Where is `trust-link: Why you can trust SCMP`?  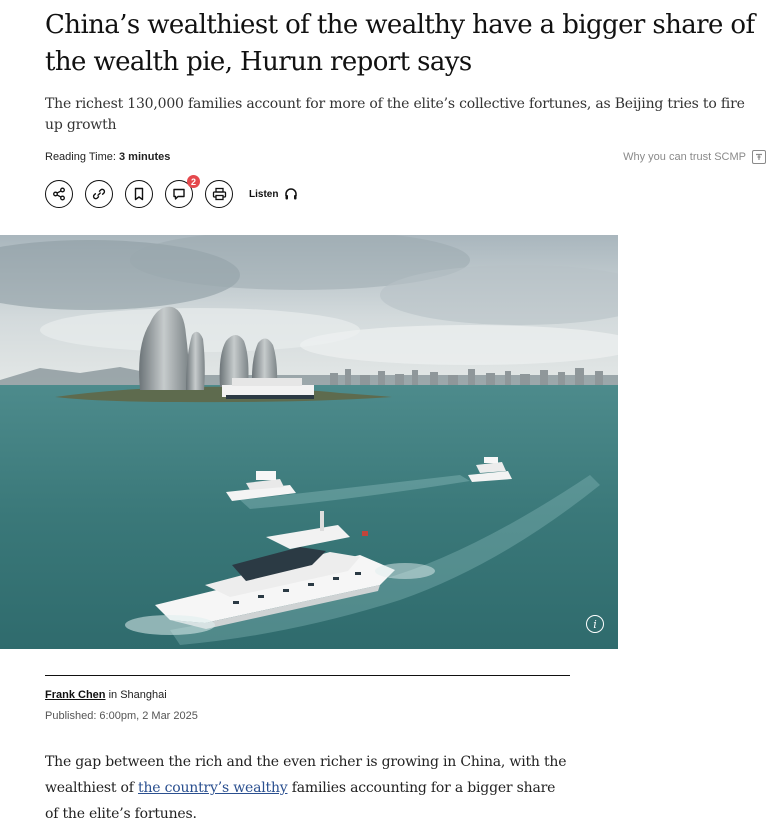
trust-link: Why you can trust SCMP is located at coordinates (694, 157).